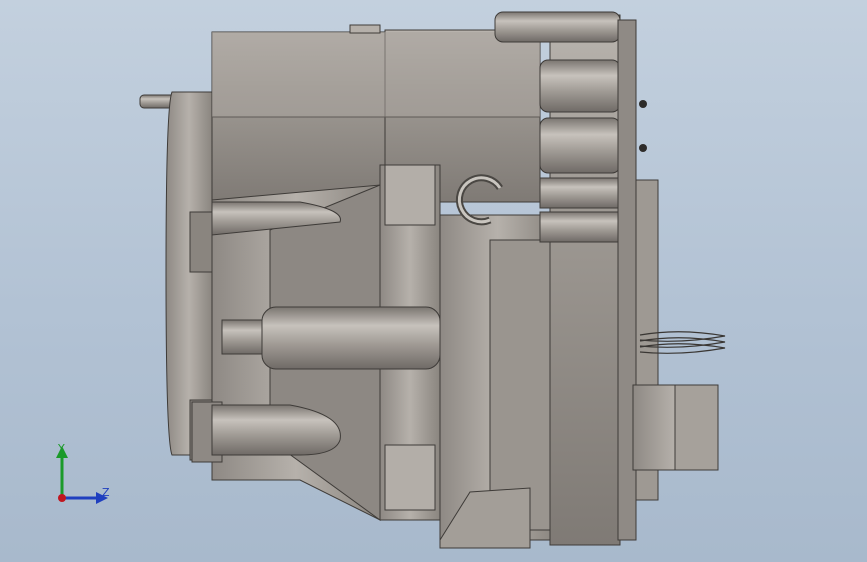 The image size is (867, 562). Describe the element at coordinates (675, 427) in the screenshot. I see `connector` at that location.